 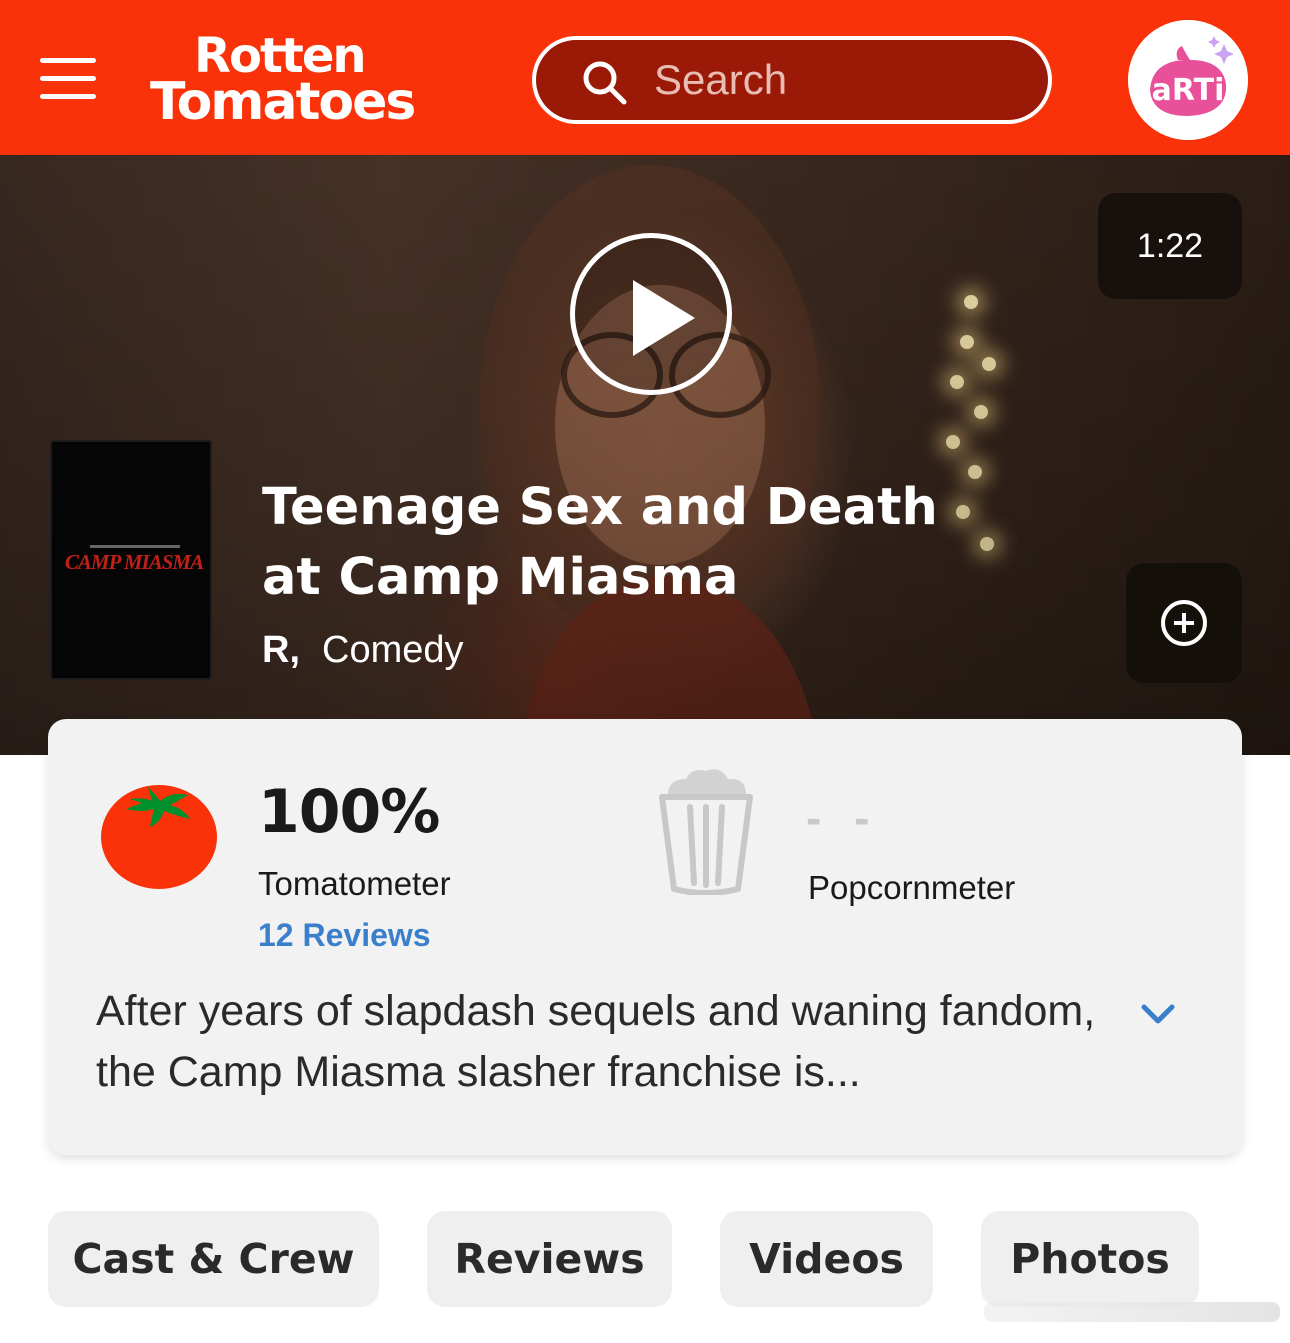 What do you see at coordinates (354, 883) in the screenshot?
I see `tomatometer-label: Tomatometer` at bounding box center [354, 883].